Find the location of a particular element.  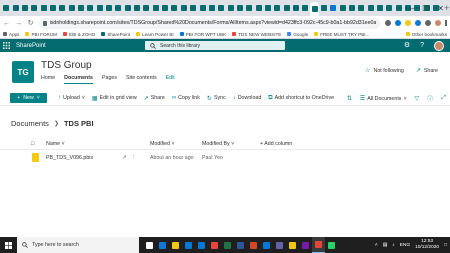

site-logo: TG is located at coordinates (23, 72).